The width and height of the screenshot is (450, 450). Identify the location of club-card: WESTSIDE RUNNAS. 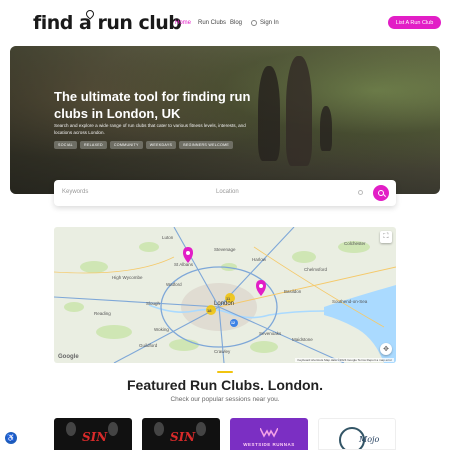
(269, 434).